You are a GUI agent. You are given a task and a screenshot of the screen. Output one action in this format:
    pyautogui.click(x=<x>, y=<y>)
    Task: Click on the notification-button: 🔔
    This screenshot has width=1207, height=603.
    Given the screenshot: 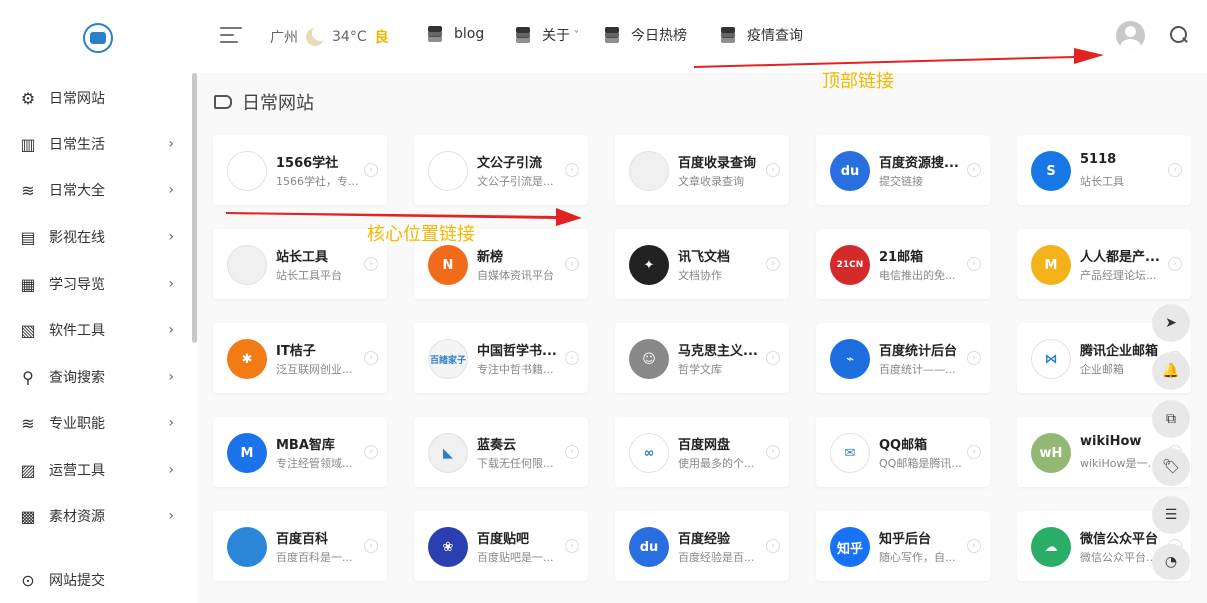 What is the action you would take?
    pyautogui.click(x=1171, y=371)
    